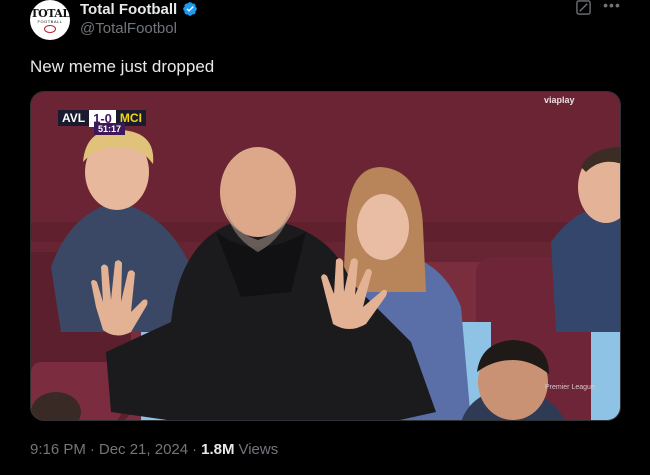  Describe the element at coordinates (50, 28) in the screenshot. I see `avatar-logo-mark` at that location.